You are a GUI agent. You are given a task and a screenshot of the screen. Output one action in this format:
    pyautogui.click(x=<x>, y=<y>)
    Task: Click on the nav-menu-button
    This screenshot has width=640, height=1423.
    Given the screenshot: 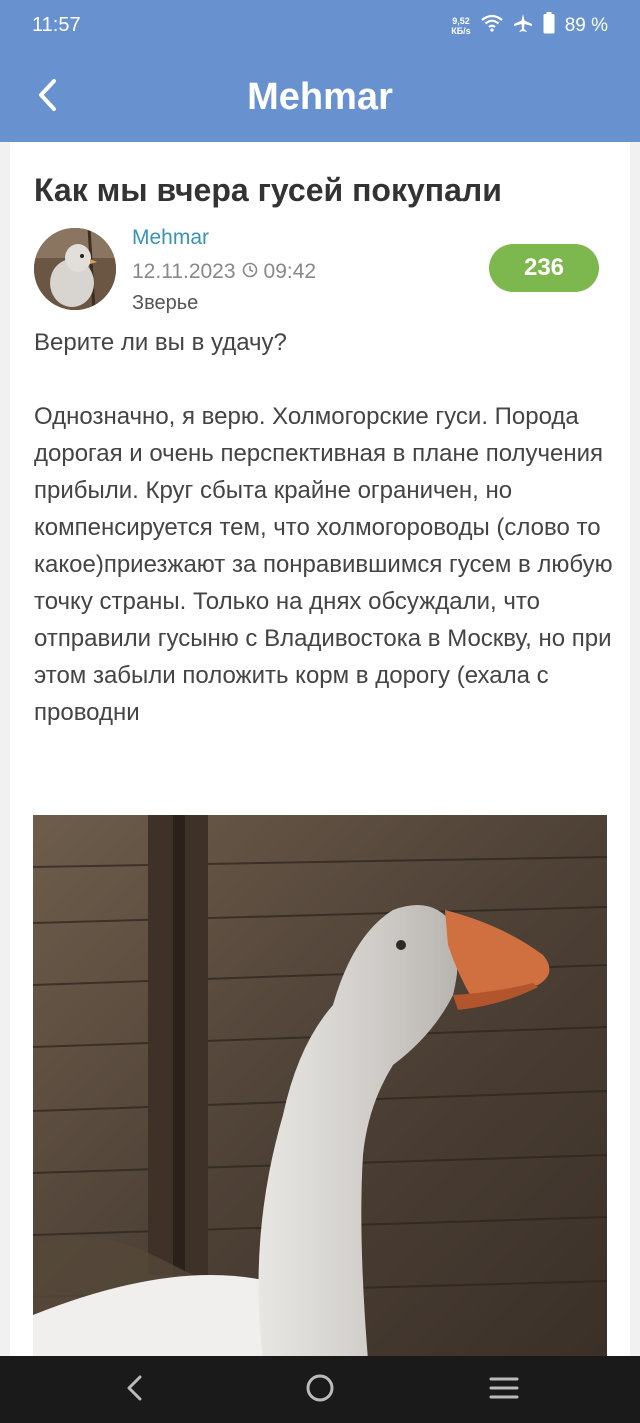 What is the action you would take?
    pyautogui.click(x=504, y=1390)
    